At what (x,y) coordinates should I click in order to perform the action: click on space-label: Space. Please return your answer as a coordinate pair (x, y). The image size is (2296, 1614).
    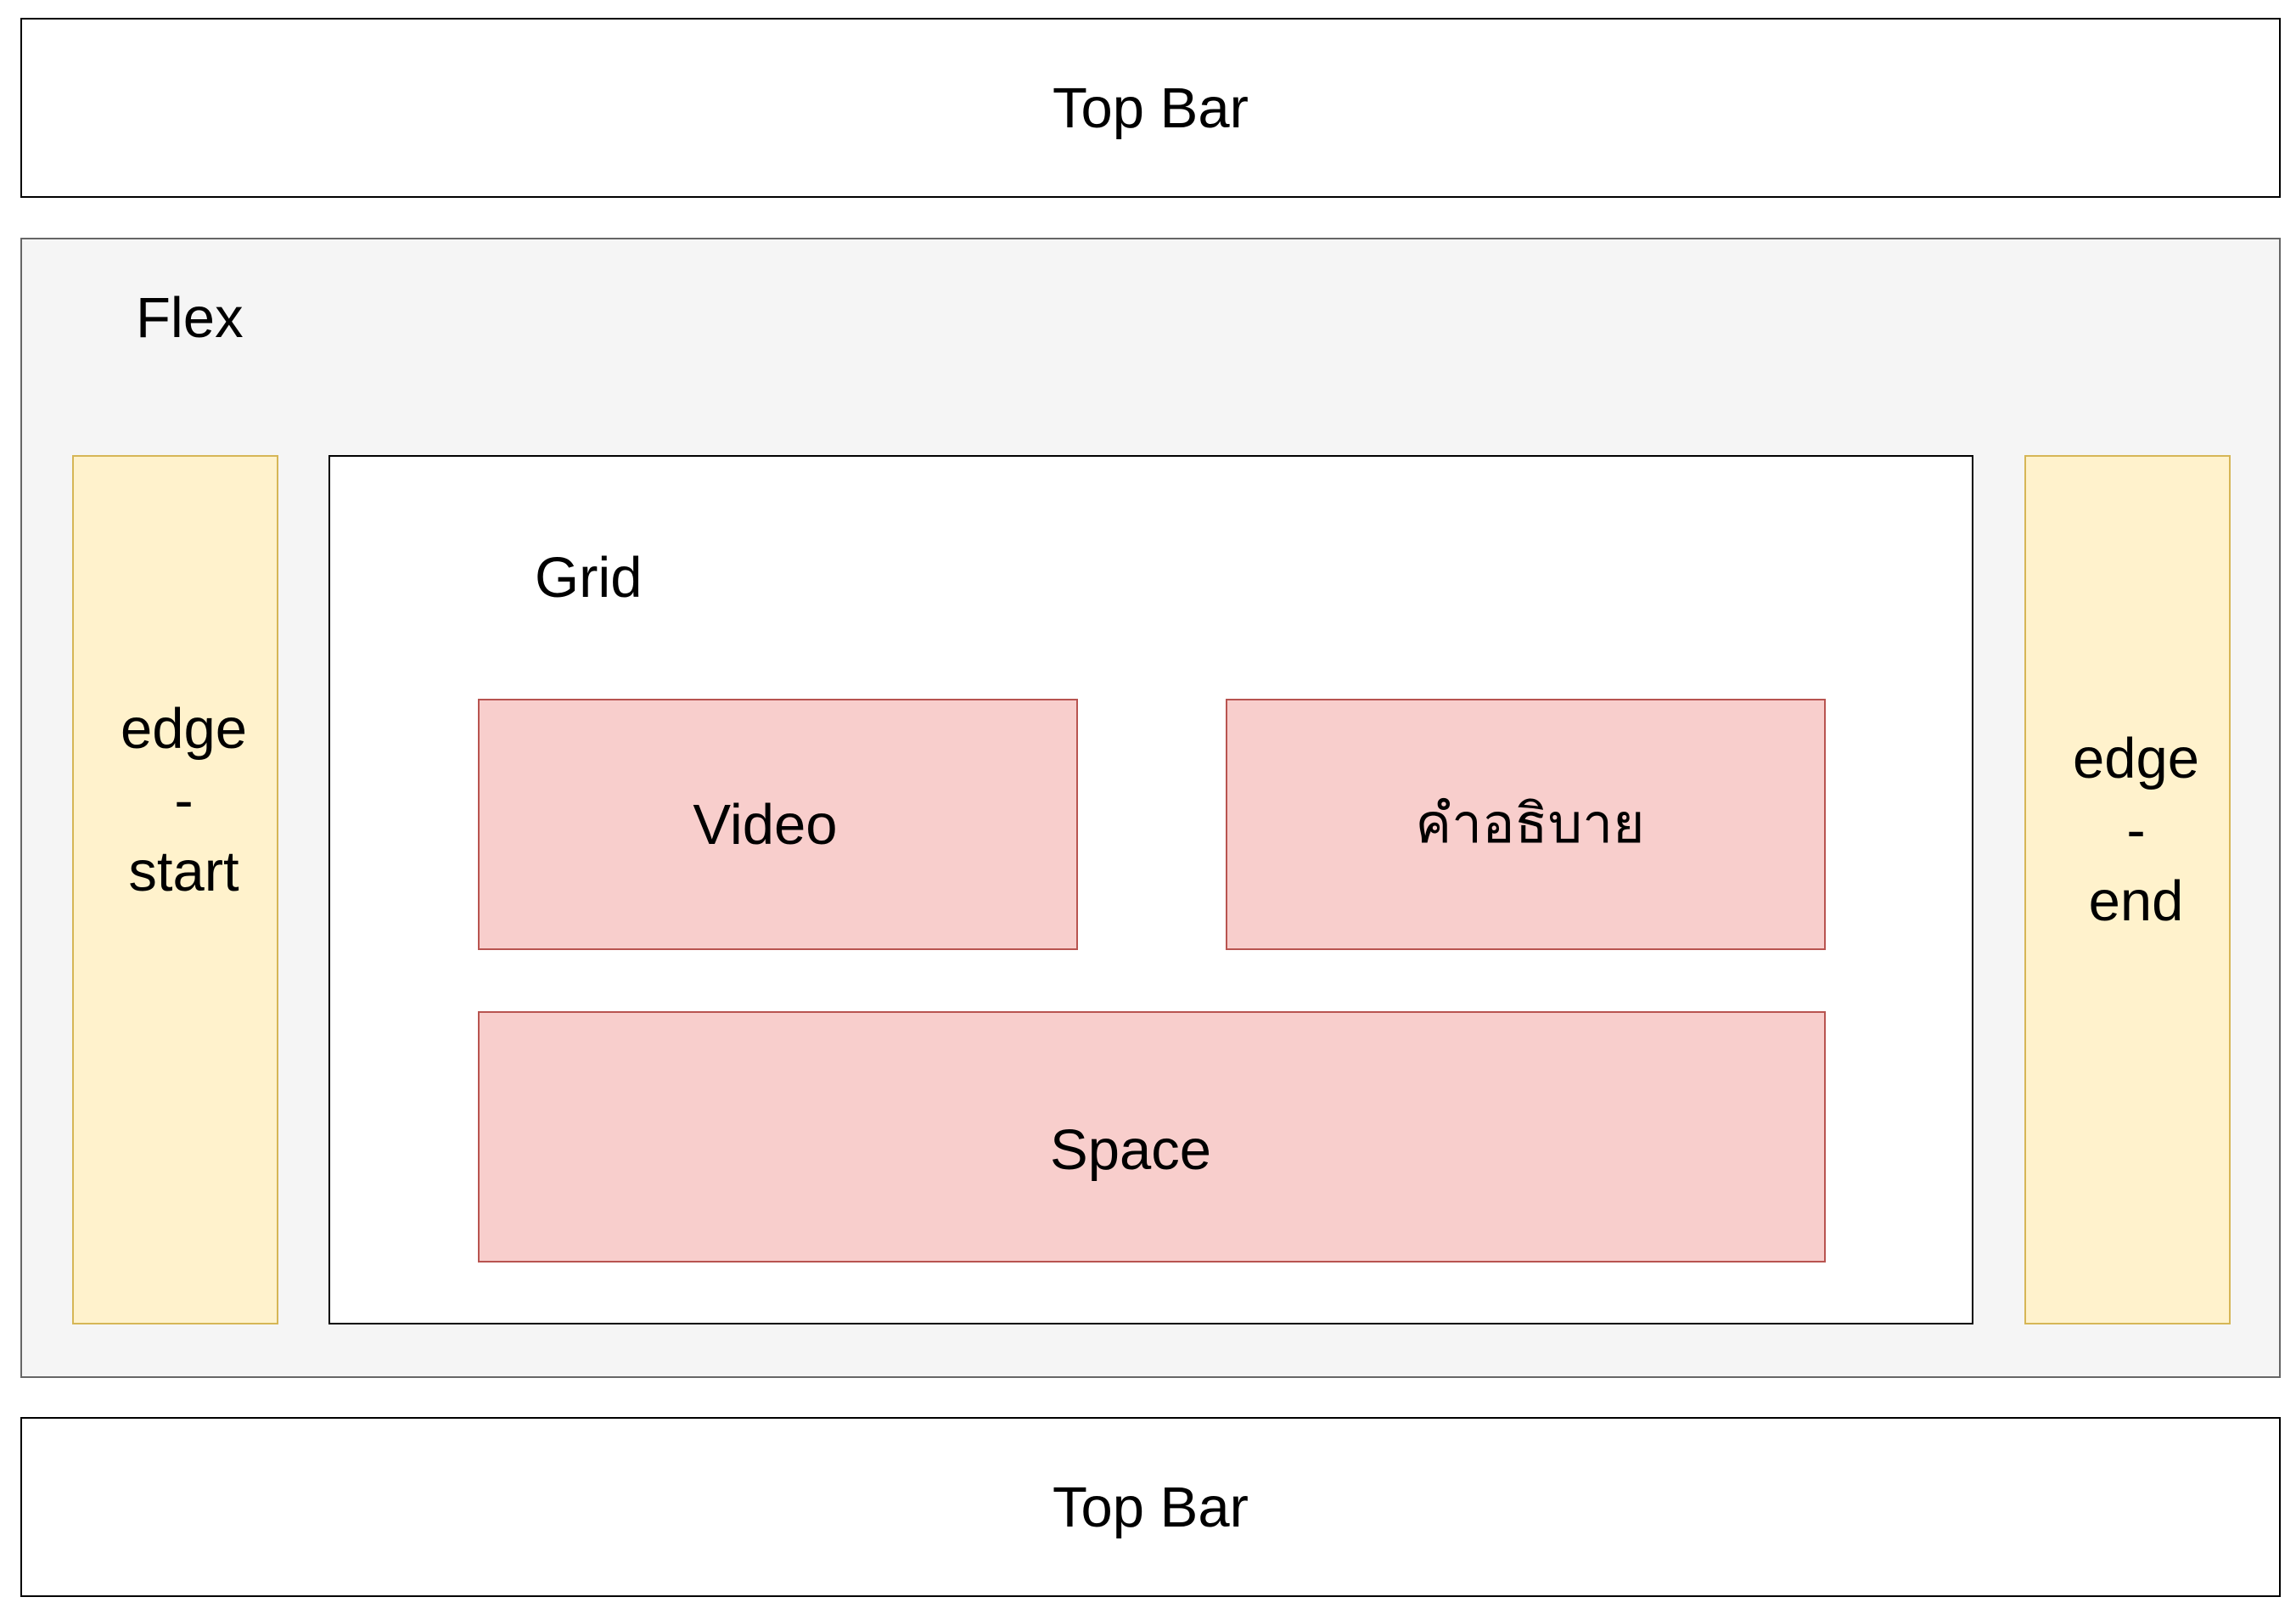
    Looking at the image, I should click on (1130, 1149).